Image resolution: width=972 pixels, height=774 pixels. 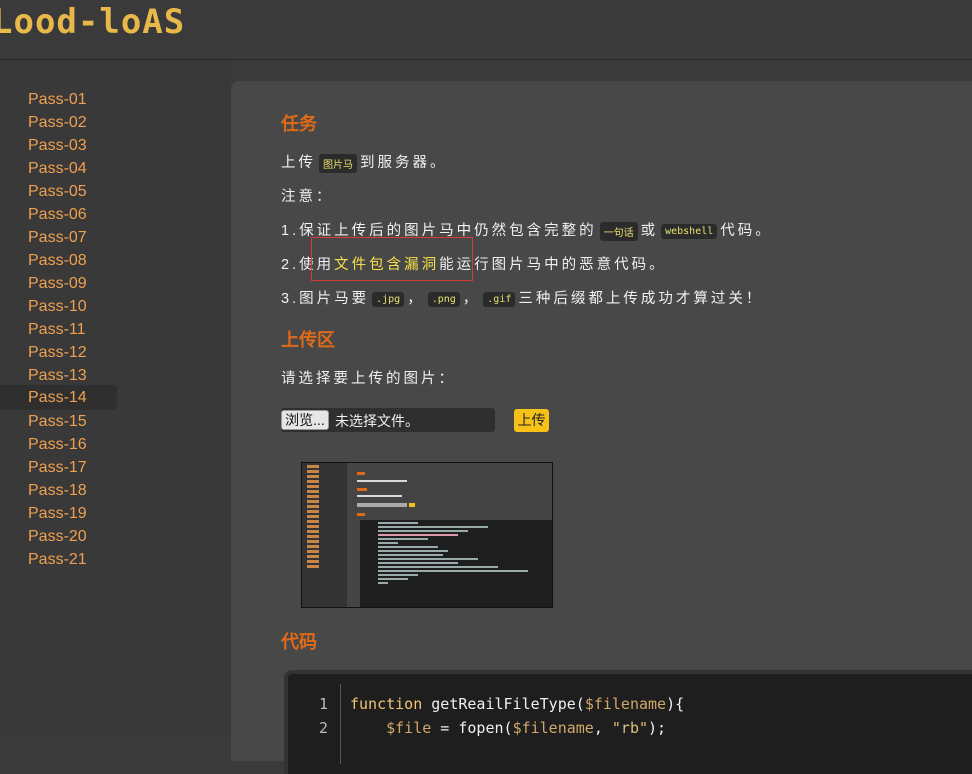 I want to click on sidebar-item-pass-02: Pass-02, so click(x=57, y=122).